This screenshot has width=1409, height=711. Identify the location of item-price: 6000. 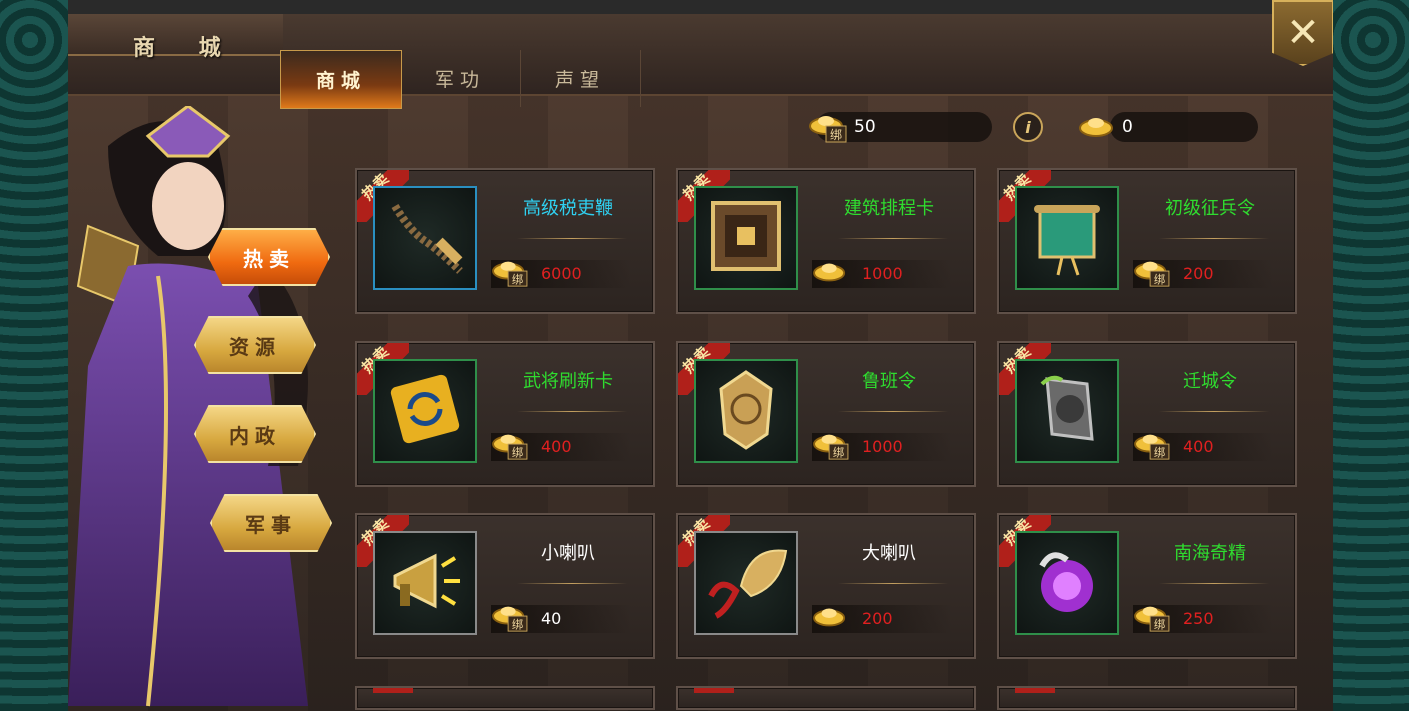
(561, 273).